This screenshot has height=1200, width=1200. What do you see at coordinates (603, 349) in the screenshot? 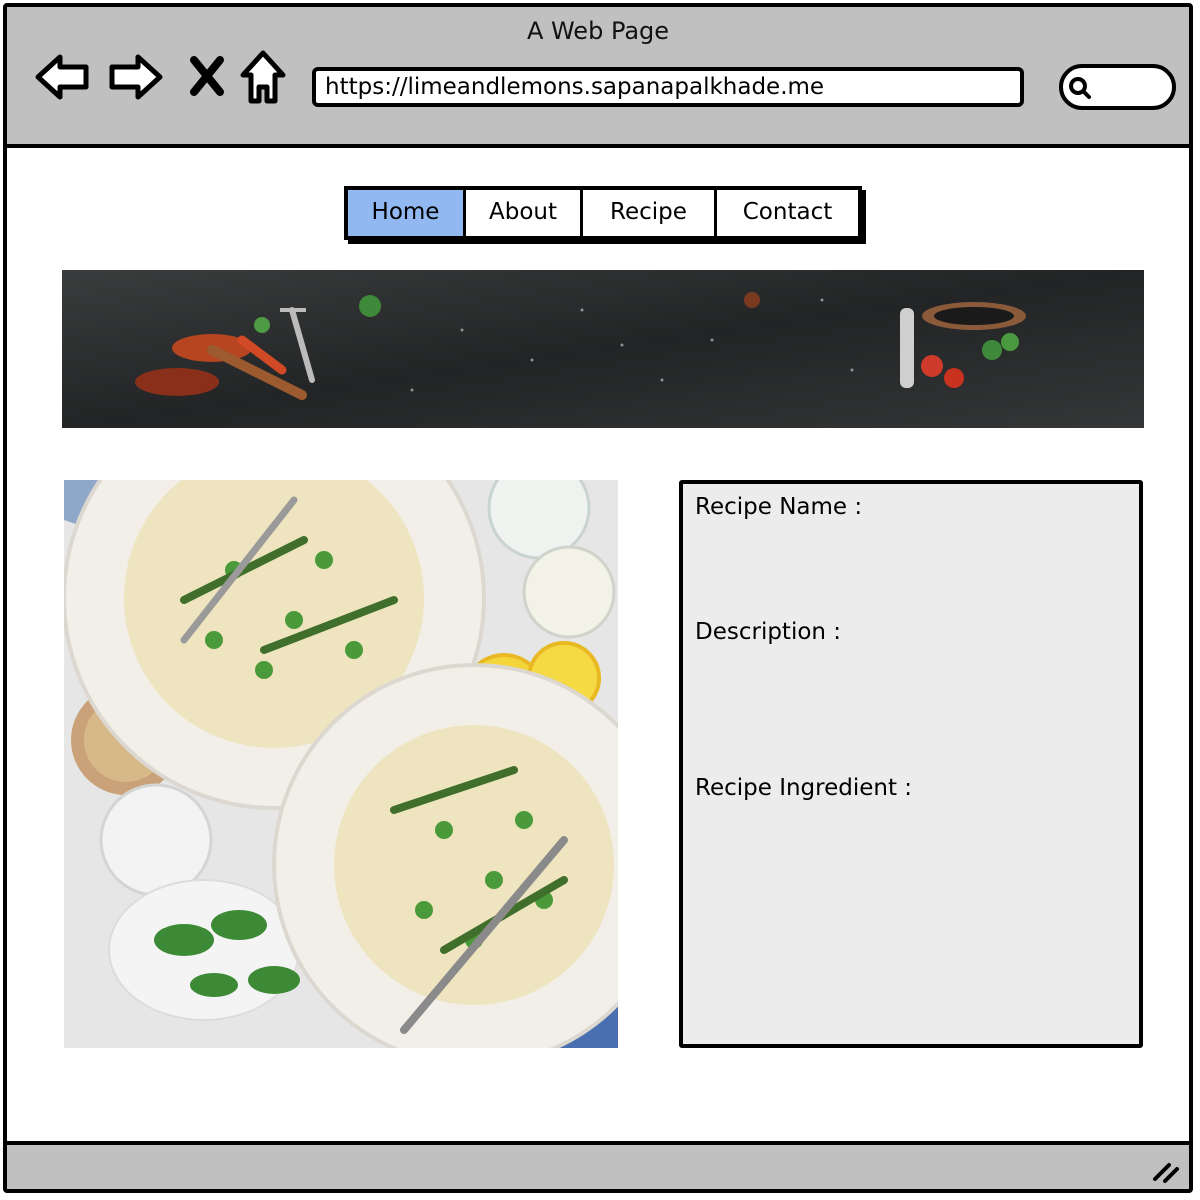
I see `hero-banner-image` at bounding box center [603, 349].